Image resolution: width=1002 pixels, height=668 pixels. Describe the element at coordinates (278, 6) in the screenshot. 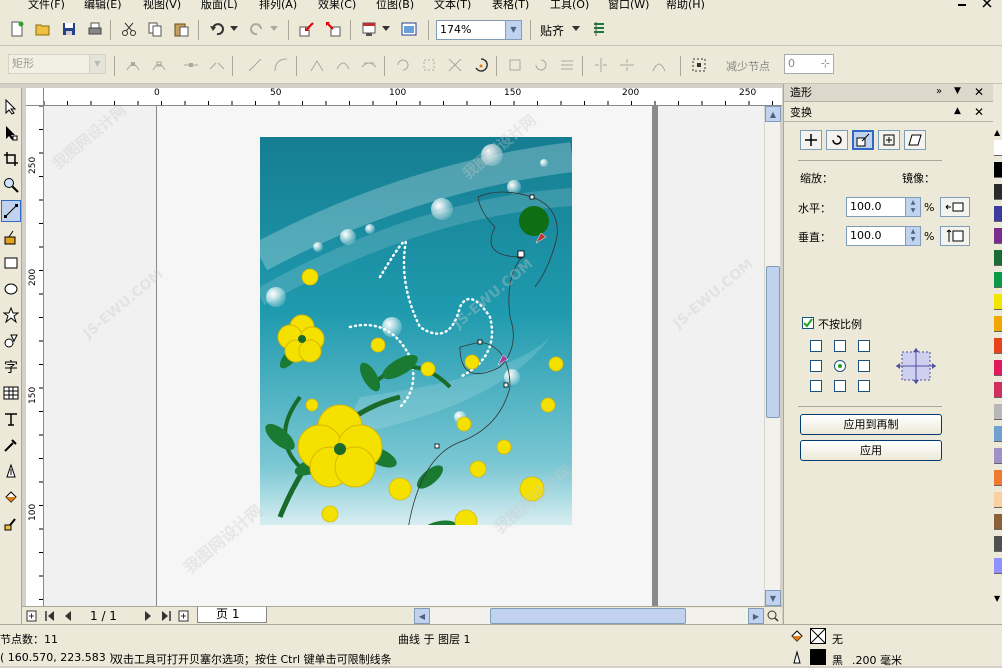

I see `menu-arrange: 排列(A)` at that location.